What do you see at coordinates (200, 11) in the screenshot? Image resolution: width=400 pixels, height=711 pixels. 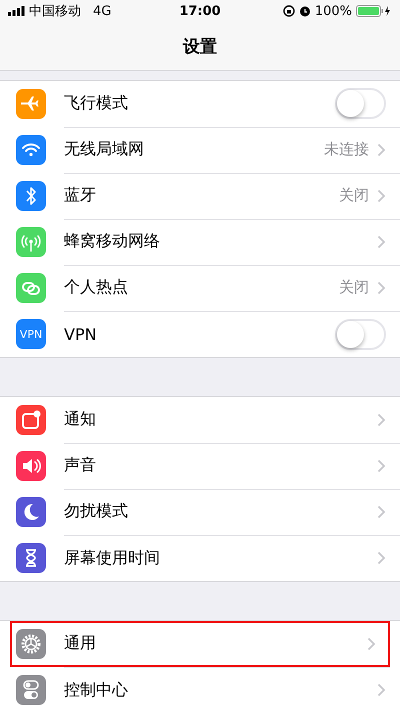 I see `clock-time: 17:00` at bounding box center [200, 11].